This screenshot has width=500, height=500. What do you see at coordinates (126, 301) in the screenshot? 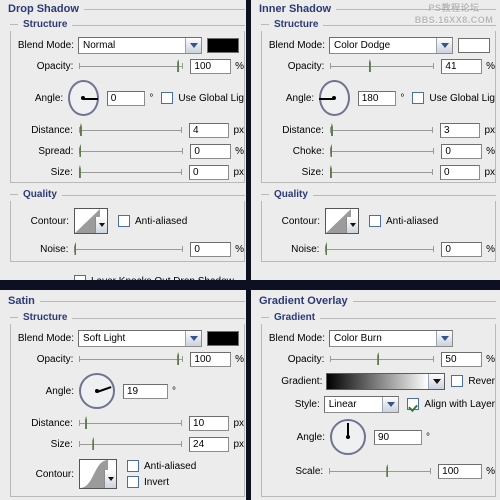
I see `panel-title-satin: Satin` at bounding box center [126, 301].